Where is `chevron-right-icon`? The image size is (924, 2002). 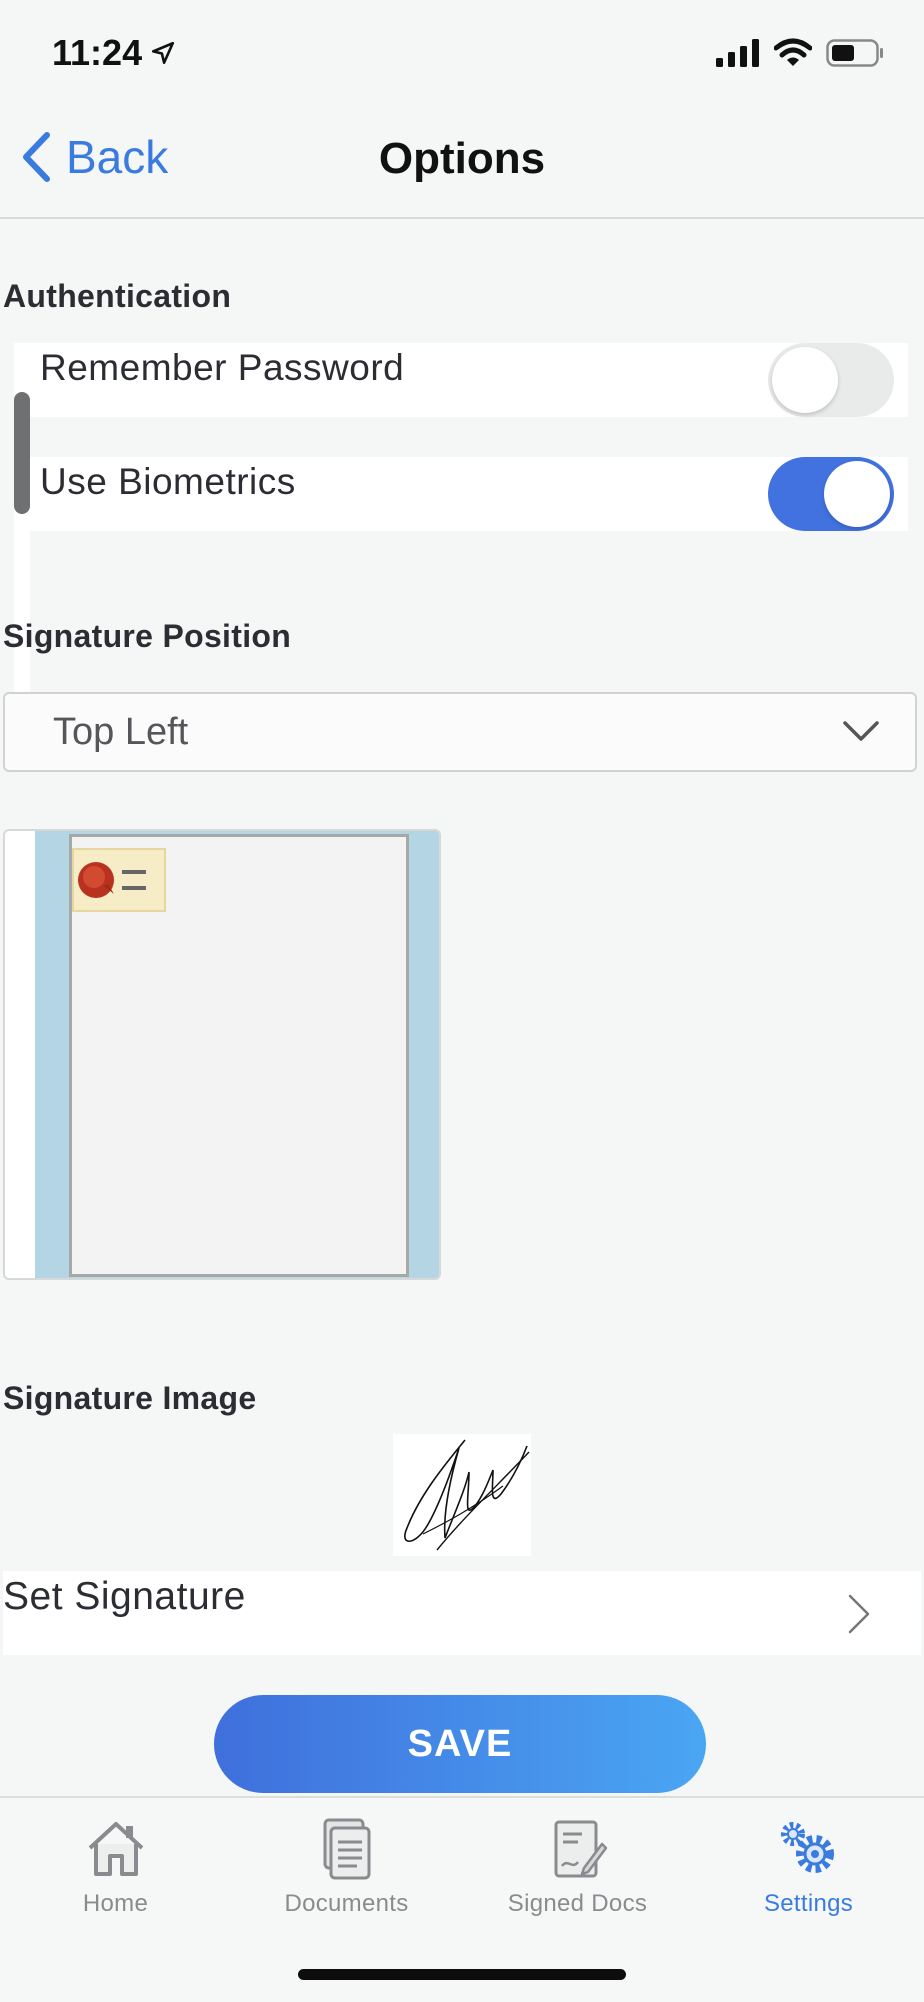 chevron-right-icon is located at coordinates (859, 1614).